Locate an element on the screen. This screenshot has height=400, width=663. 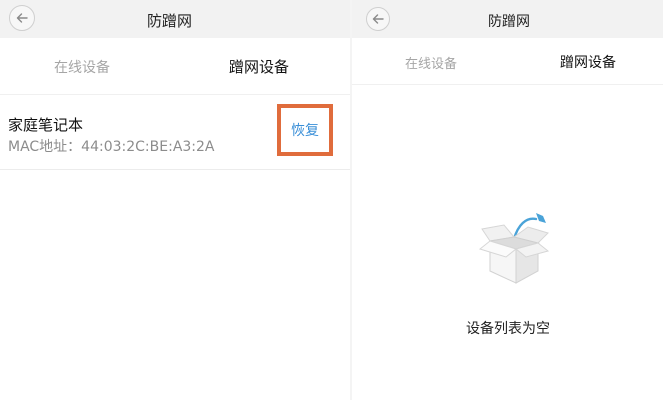
right-tab-bar: 在线设备 蹭网设备 is located at coordinates (507, 61).